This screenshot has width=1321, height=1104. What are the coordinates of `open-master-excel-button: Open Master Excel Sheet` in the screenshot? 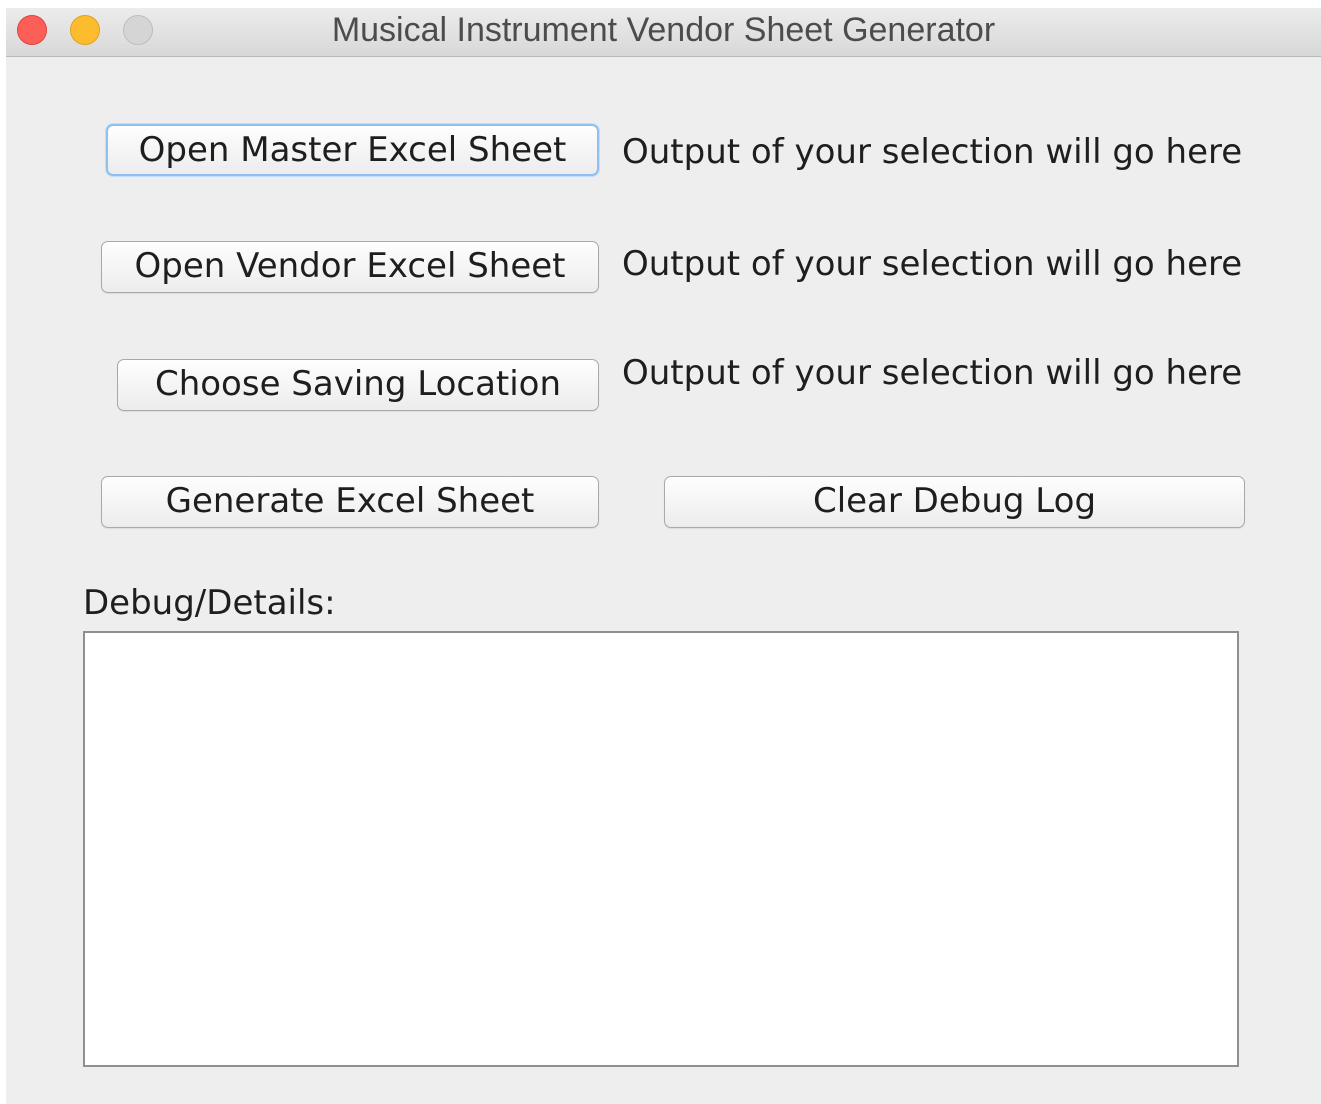 It's located at (352, 150).